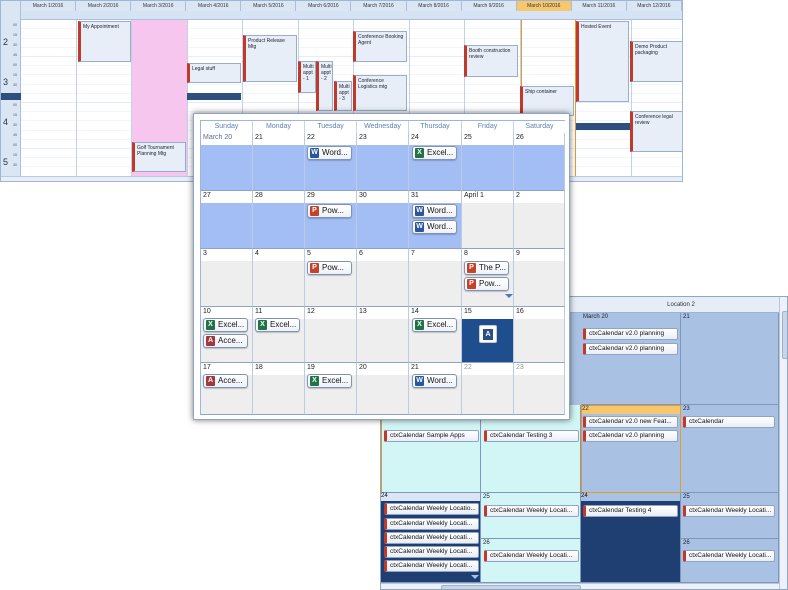 This screenshot has height=590, width=788. I want to click on month-day-cell: 29, so click(331, 220).